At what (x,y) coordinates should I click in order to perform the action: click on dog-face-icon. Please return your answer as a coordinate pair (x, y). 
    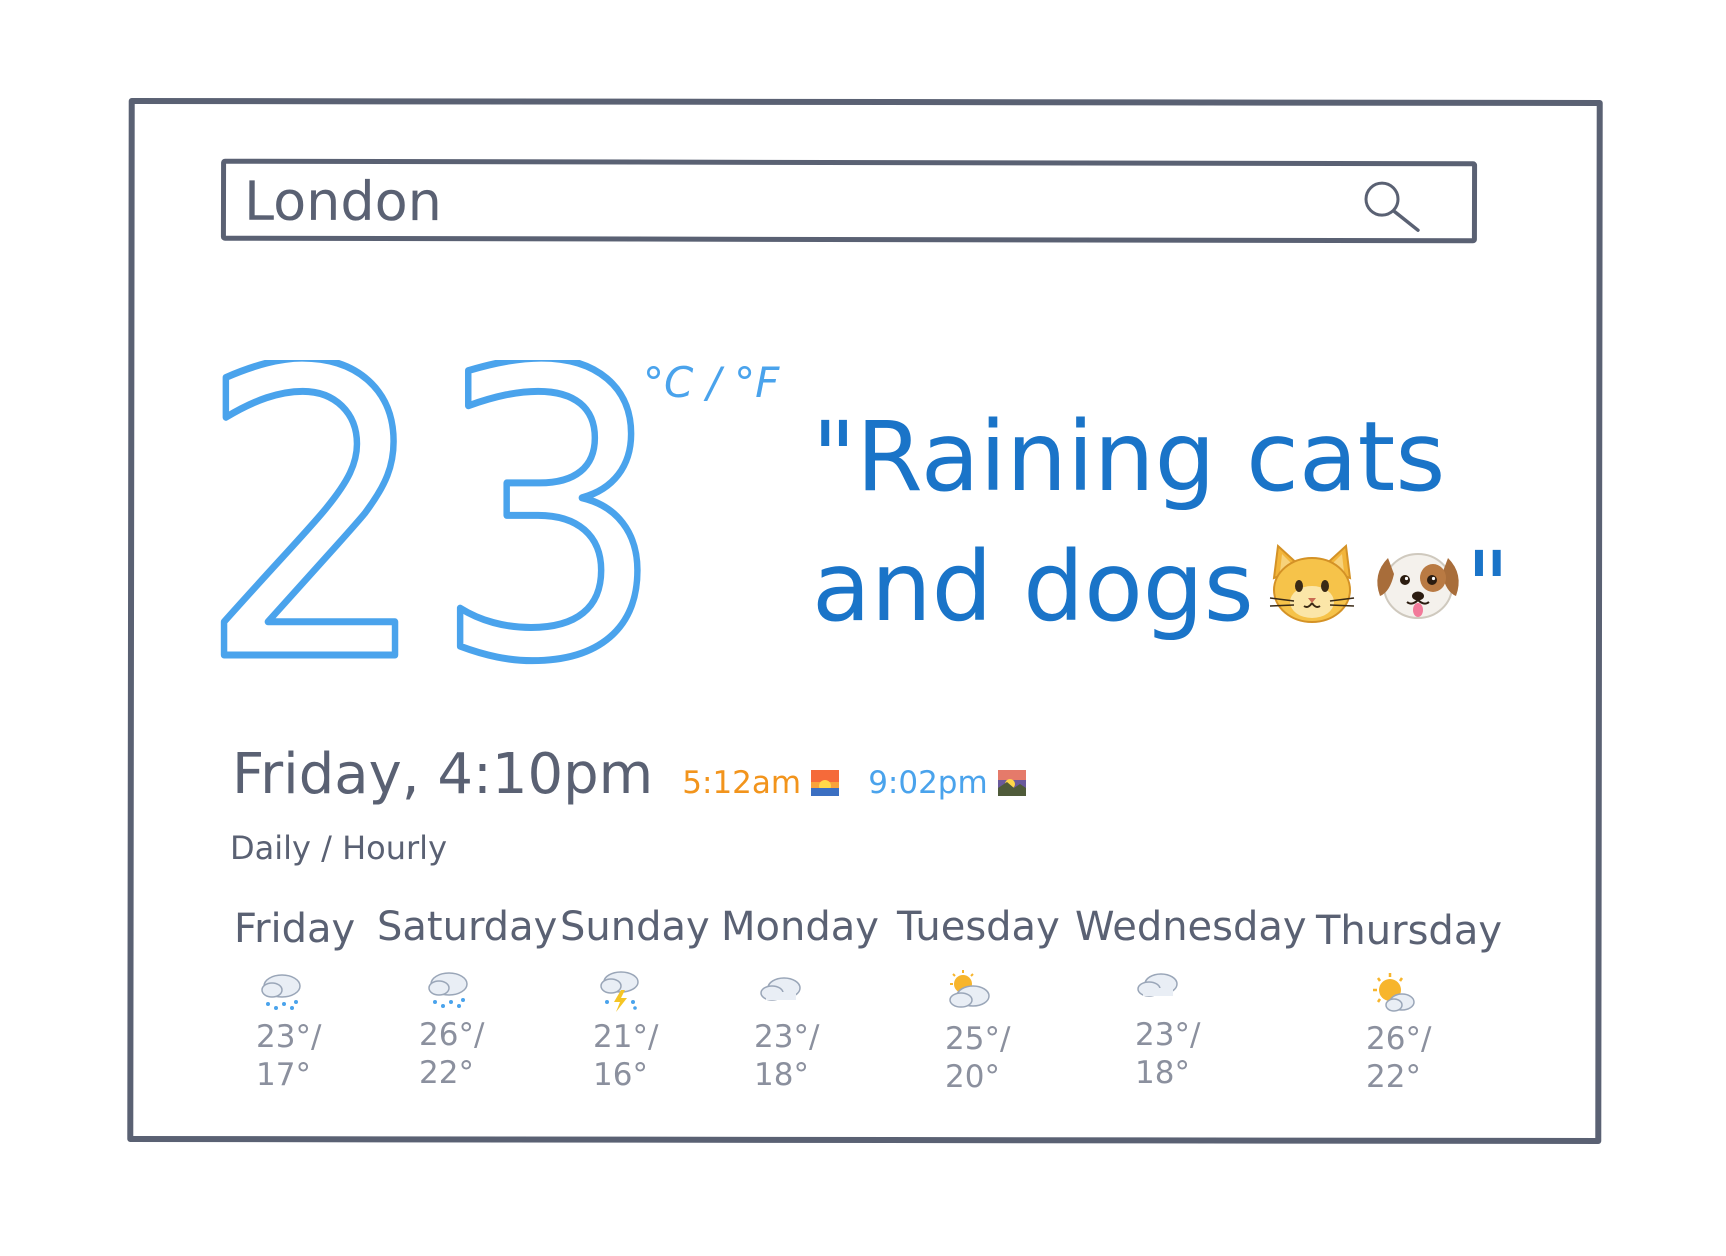
    Looking at the image, I should click on (1418, 586).